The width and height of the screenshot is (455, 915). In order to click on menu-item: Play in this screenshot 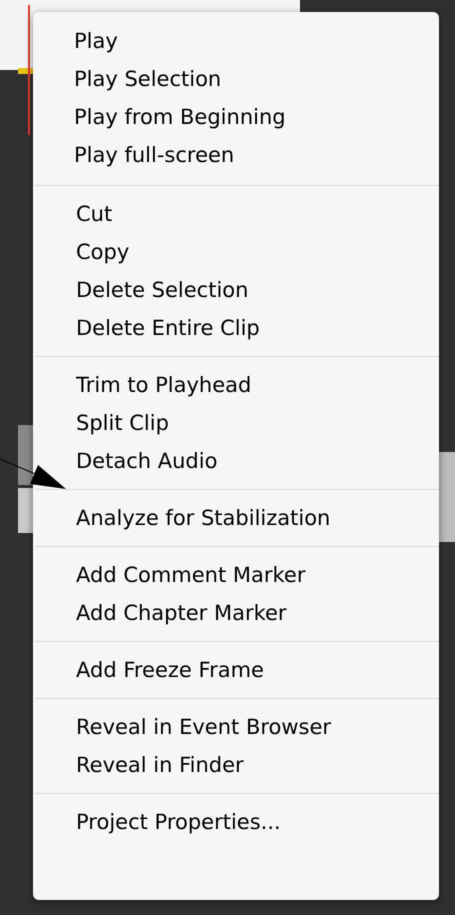, I will do `click(236, 41)`.